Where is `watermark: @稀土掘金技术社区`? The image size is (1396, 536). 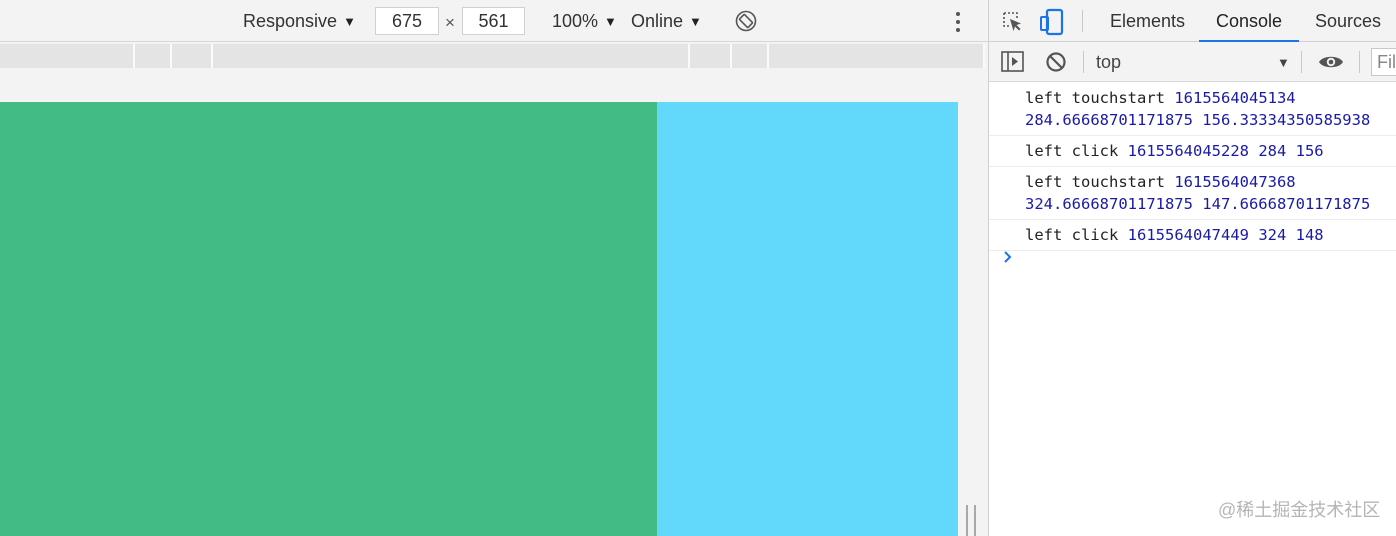
watermark: @稀土掘金技术社区 is located at coordinates (1299, 510).